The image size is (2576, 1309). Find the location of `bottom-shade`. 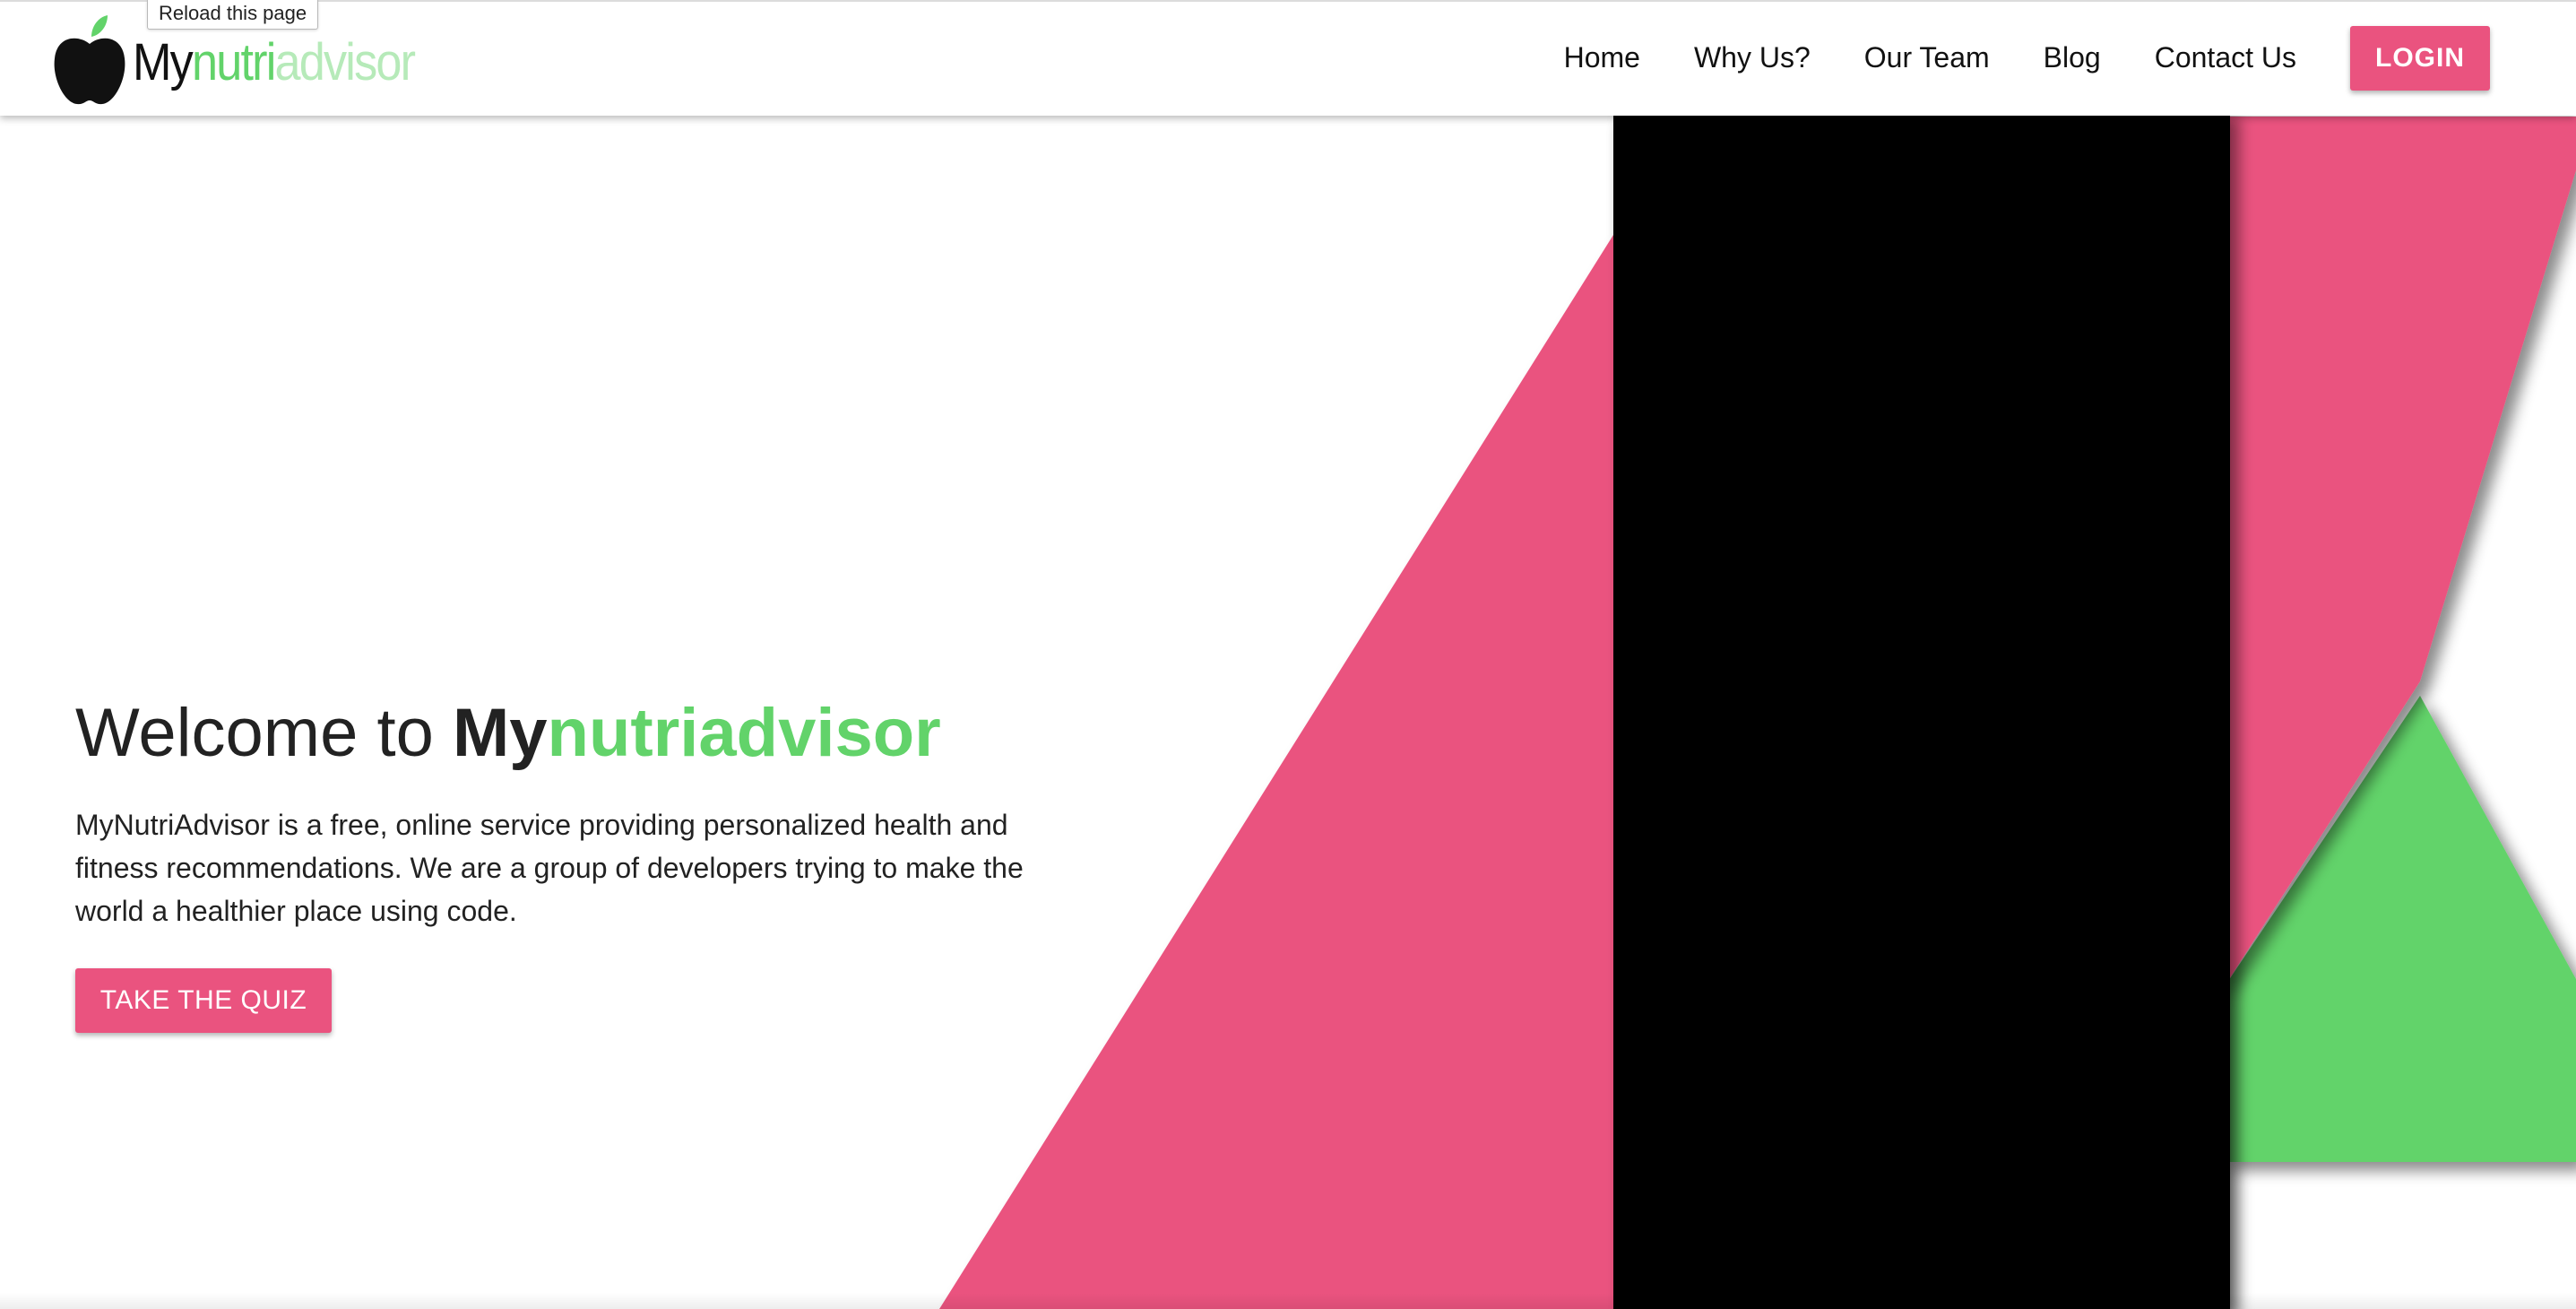

bottom-shade is located at coordinates (1288, 1301).